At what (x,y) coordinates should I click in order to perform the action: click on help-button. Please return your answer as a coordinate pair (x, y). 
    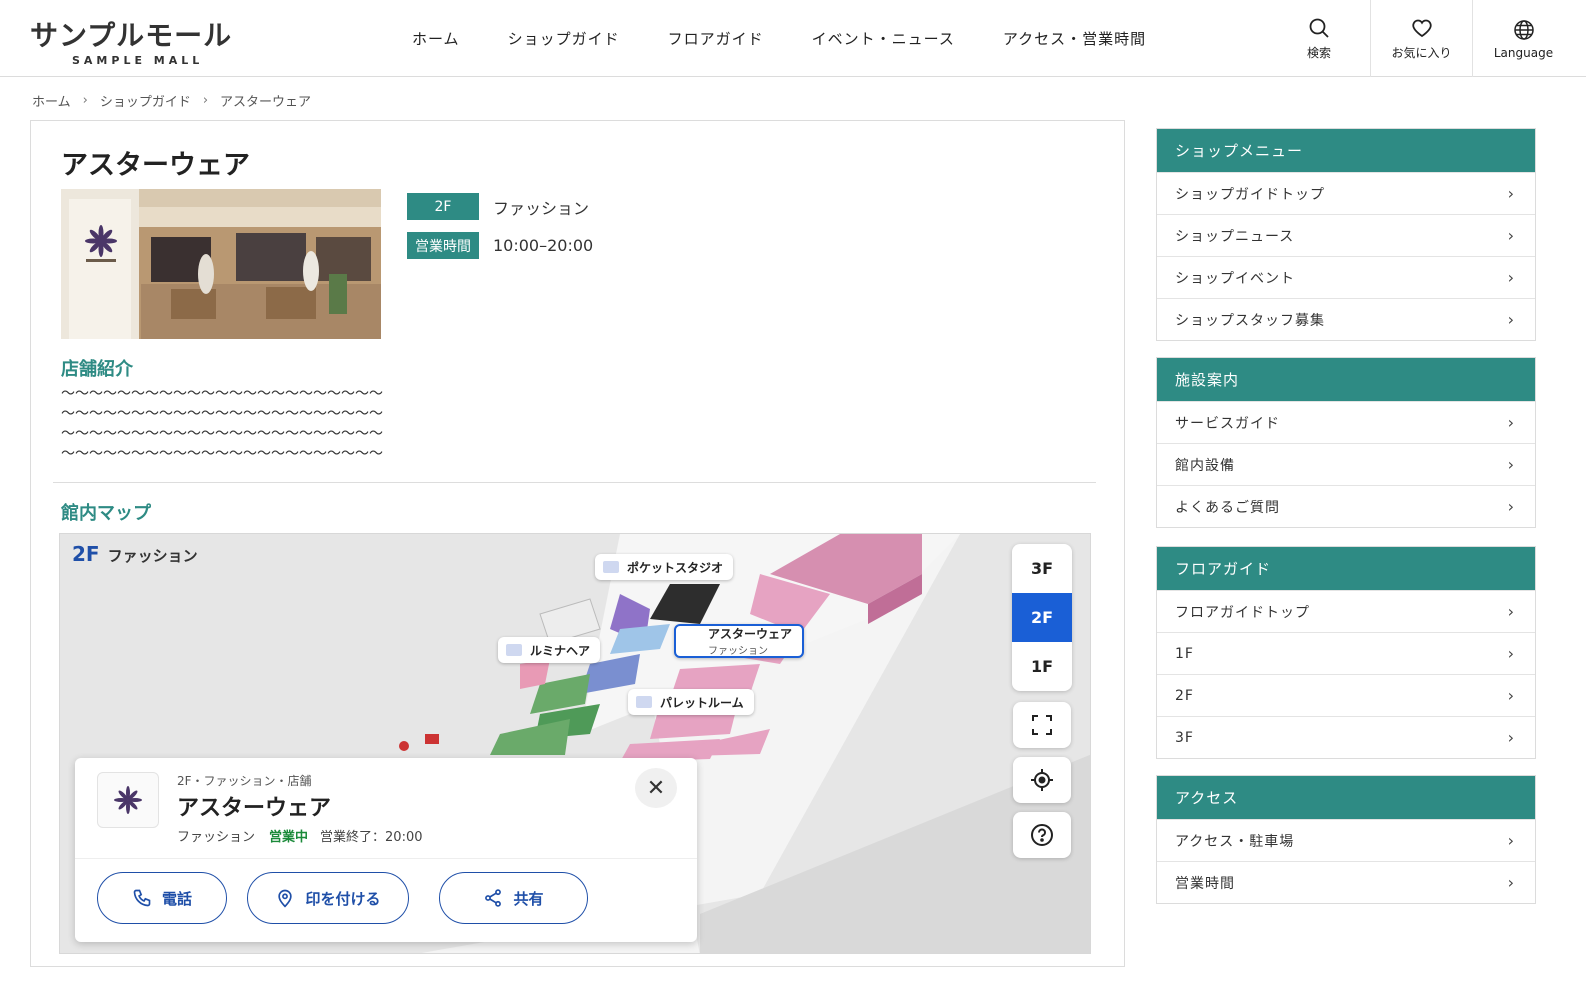
    Looking at the image, I should click on (1042, 835).